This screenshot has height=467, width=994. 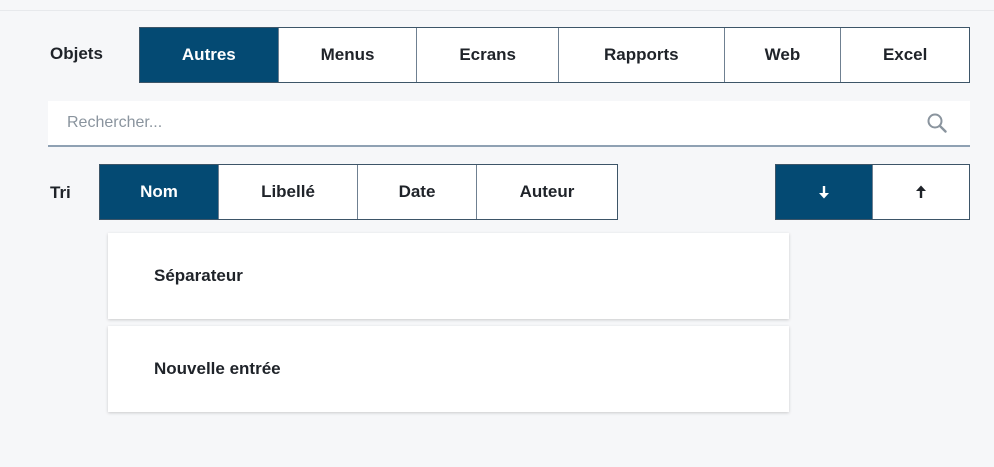 I want to click on objects-label: Objets, so click(x=76, y=53).